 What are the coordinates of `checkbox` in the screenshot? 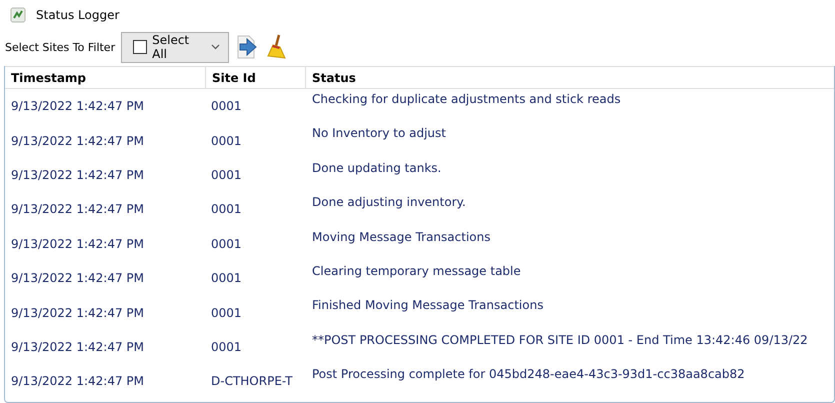 It's located at (140, 47).